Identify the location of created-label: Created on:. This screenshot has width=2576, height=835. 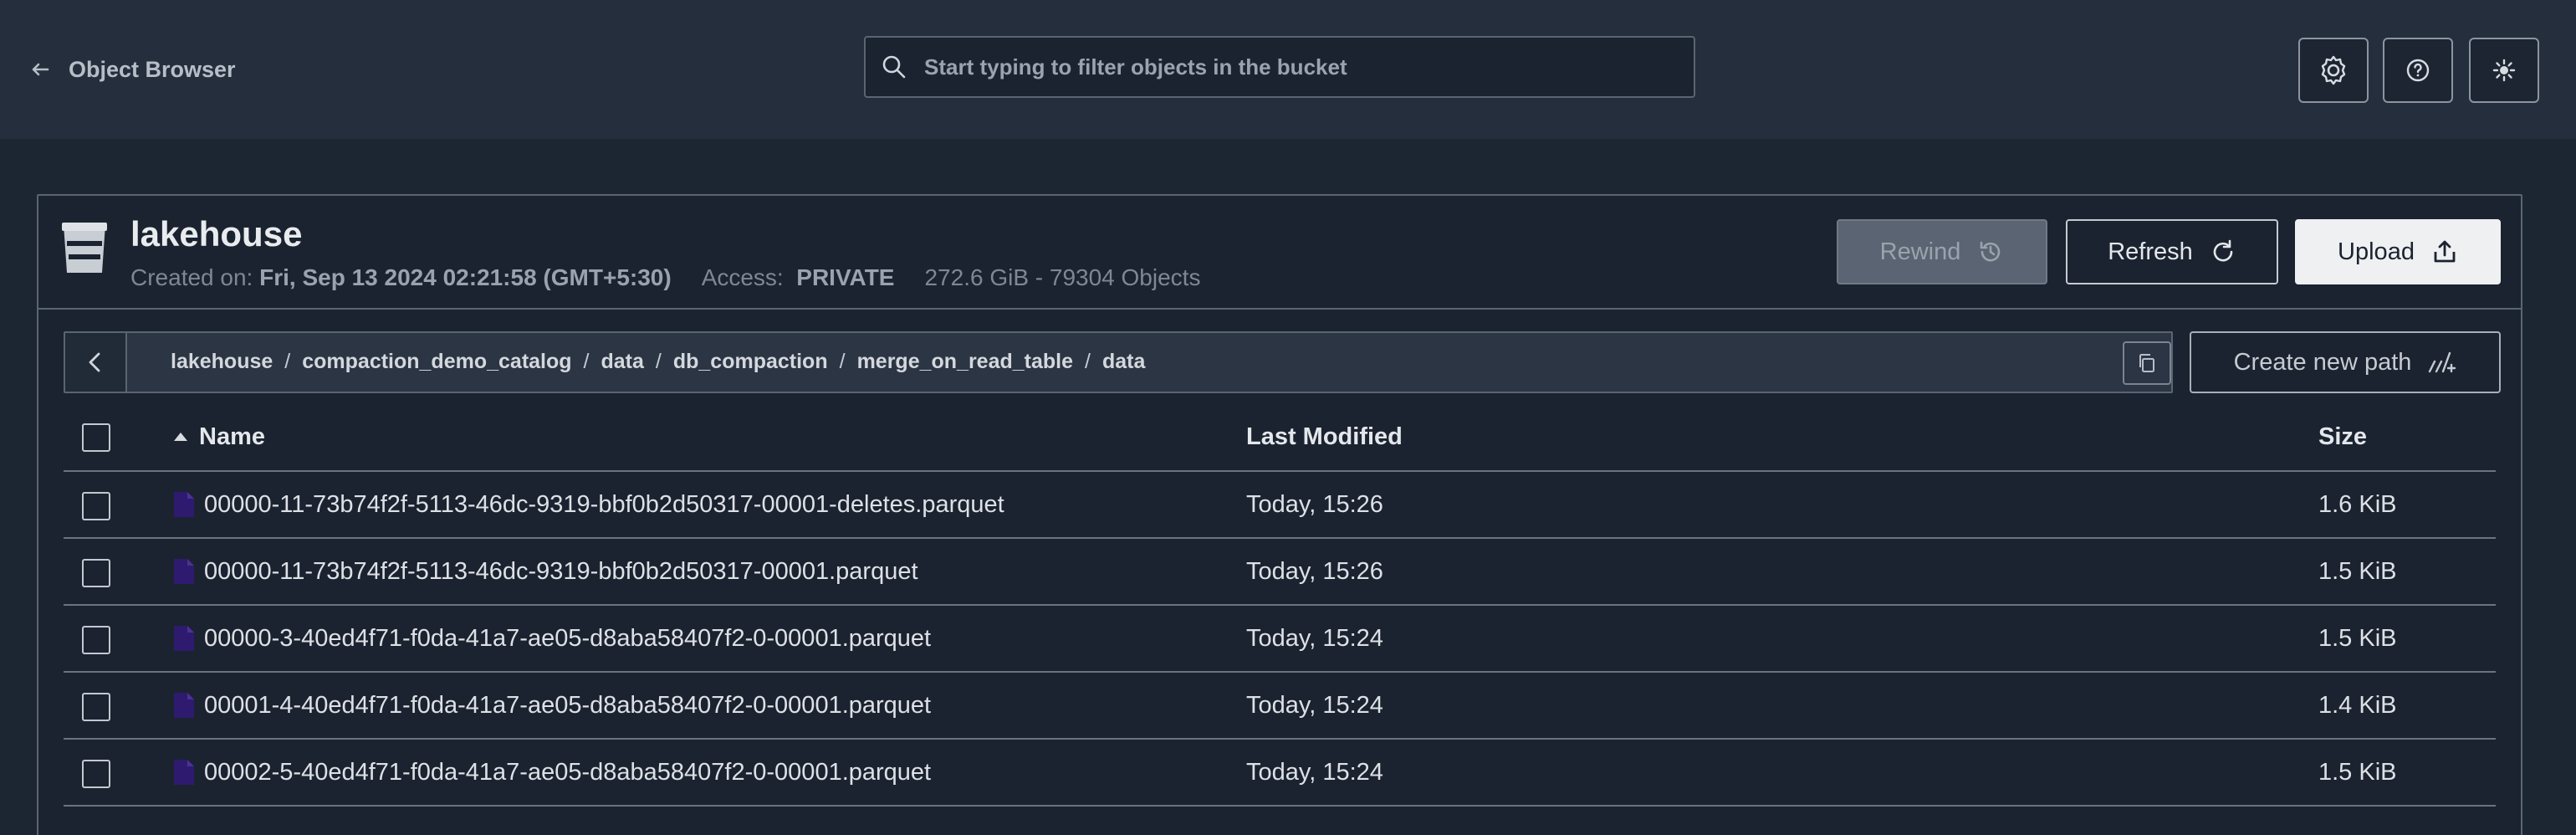
(191, 277).